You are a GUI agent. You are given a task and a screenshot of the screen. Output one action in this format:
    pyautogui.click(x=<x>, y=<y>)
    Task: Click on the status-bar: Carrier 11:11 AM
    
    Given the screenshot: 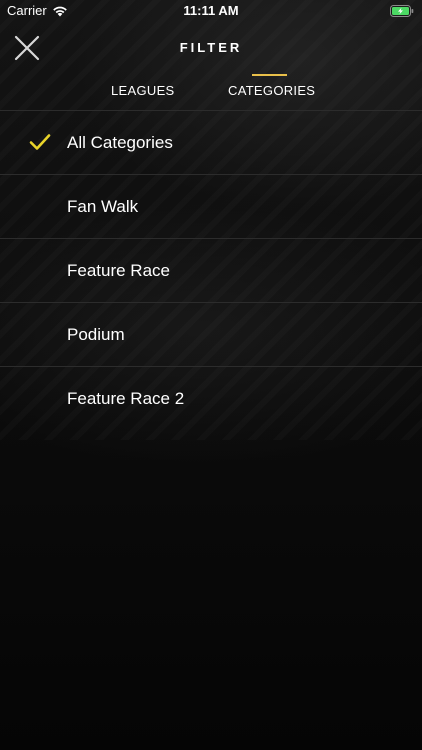 What is the action you would take?
    pyautogui.click(x=211, y=11)
    